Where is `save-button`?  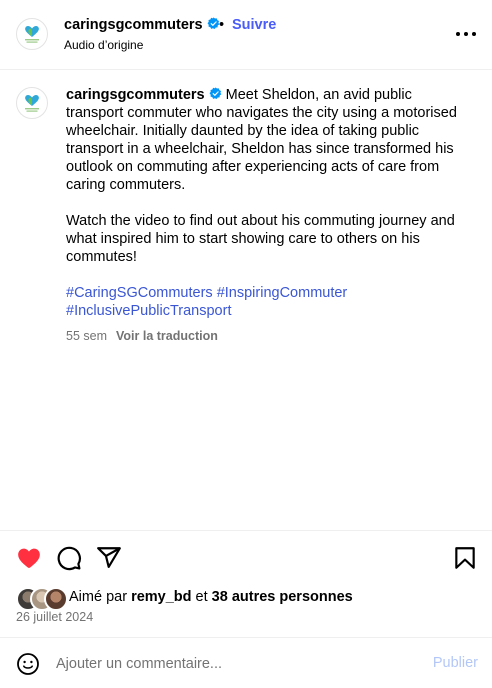 save-button is located at coordinates (465, 558).